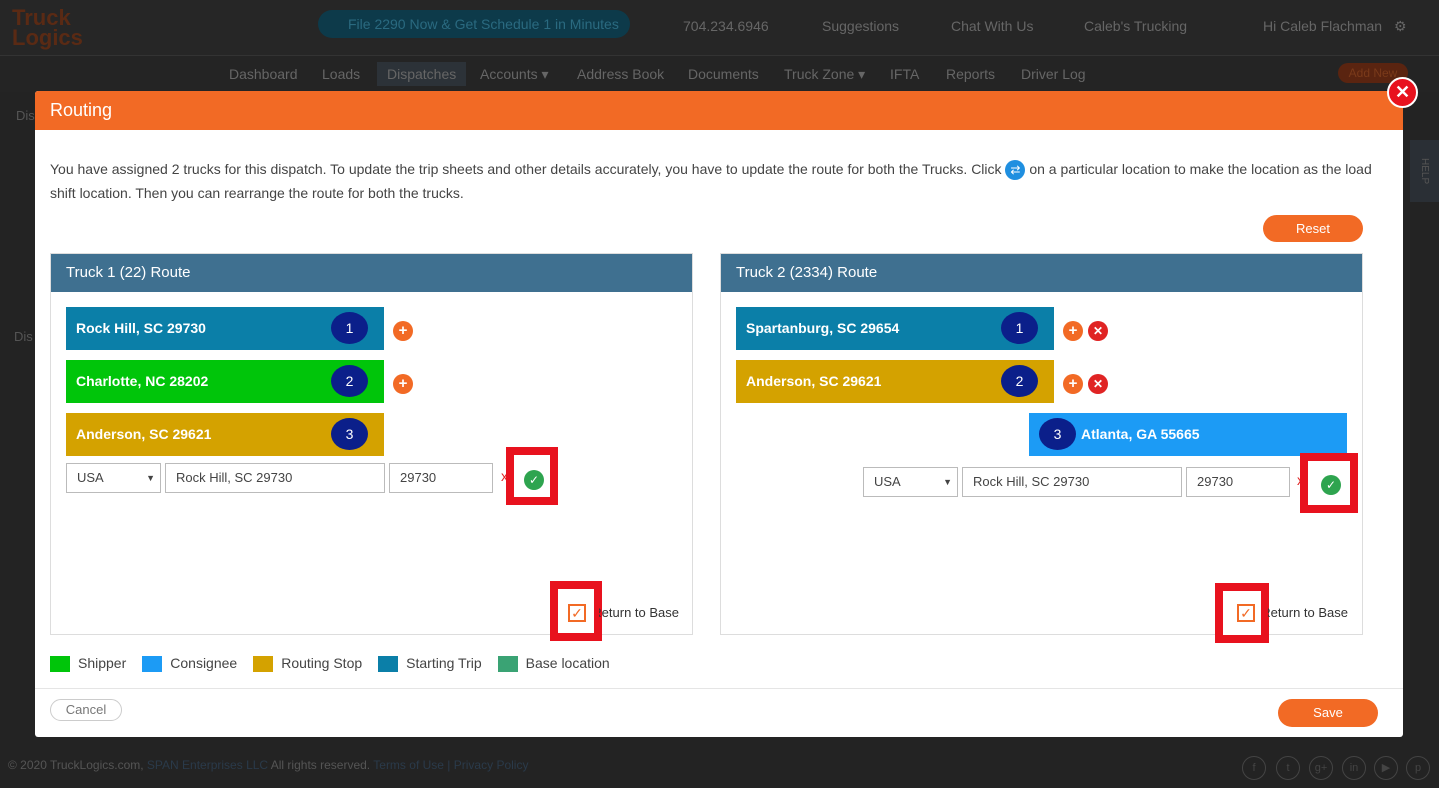 Image resolution: width=1439 pixels, height=788 pixels. I want to click on legend-base-location: Base location, so click(553, 664).